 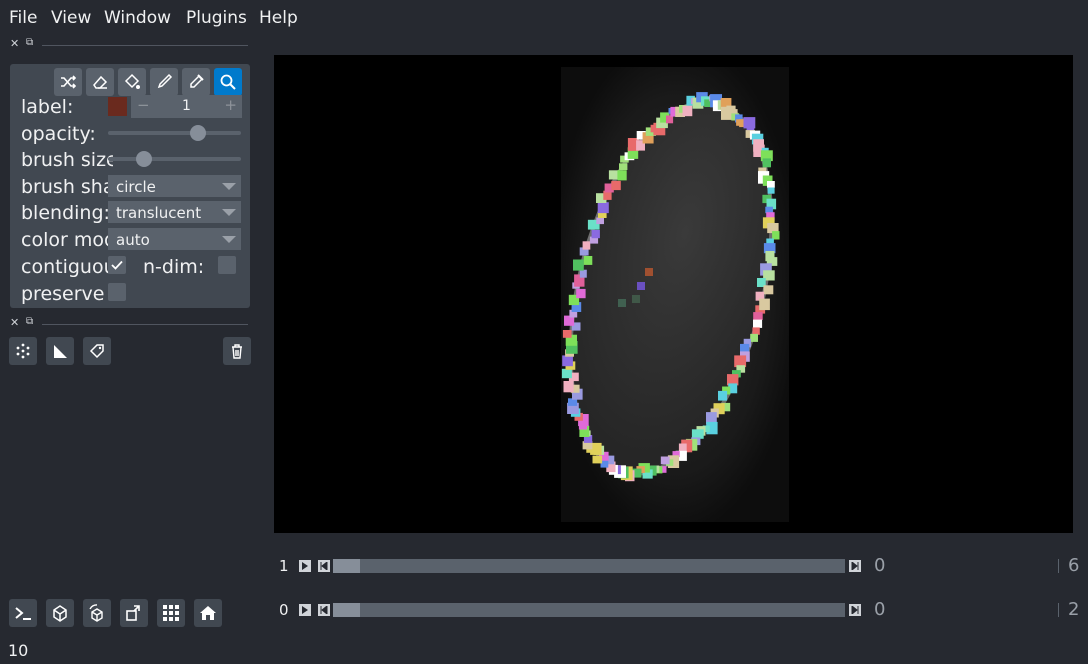 What do you see at coordinates (47, 107) in the screenshot?
I see `label-label: label:` at bounding box center [47, 107].